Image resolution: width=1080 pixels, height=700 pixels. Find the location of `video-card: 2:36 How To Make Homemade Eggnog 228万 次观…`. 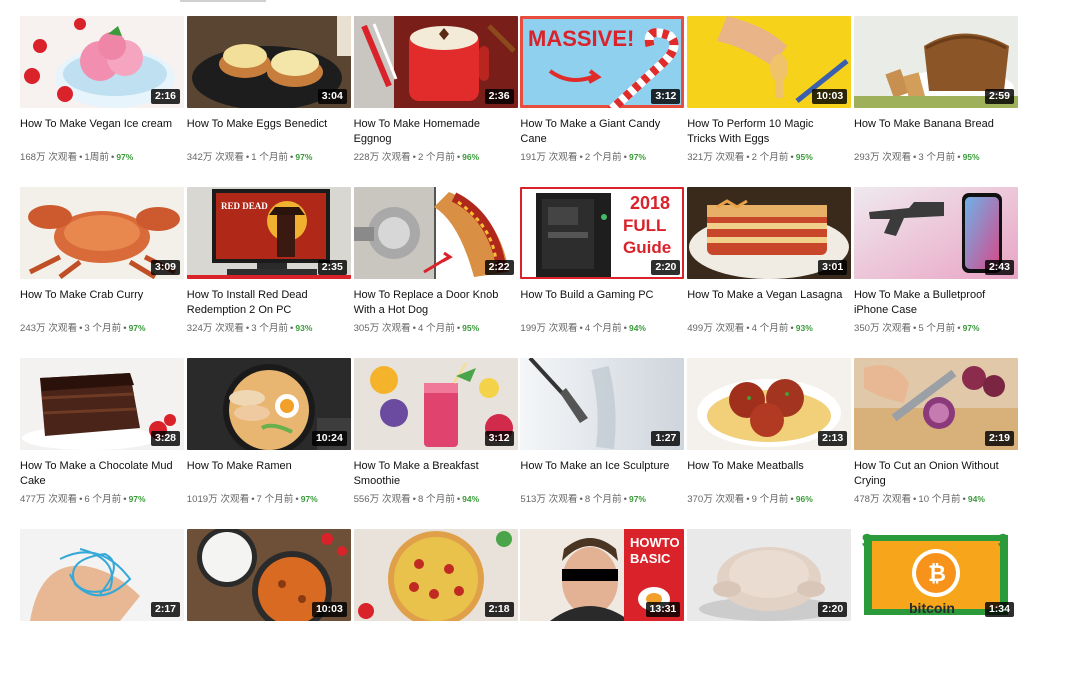

video-card: 2:36 How To Make Homemade Eggnog 228万 次观… is located at coordinates (435, 101).